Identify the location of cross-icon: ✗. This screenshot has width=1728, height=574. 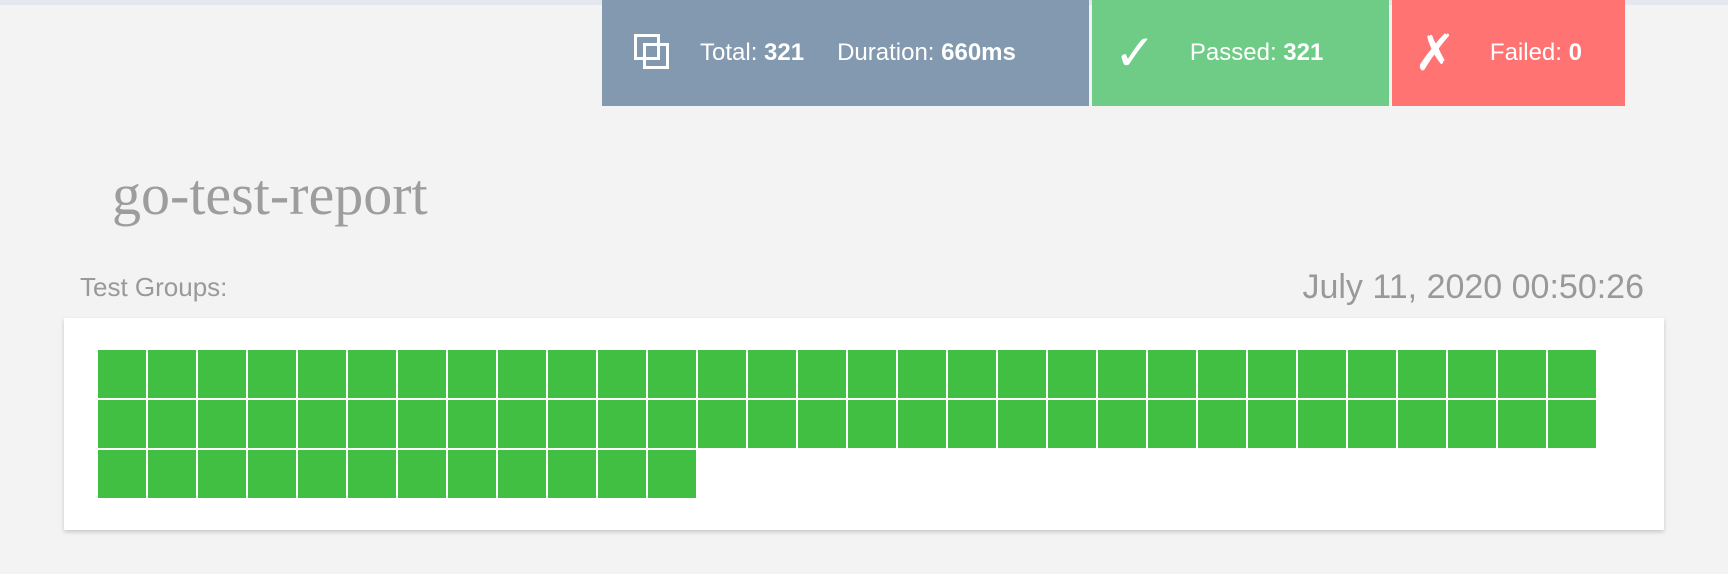
(1435, 53).